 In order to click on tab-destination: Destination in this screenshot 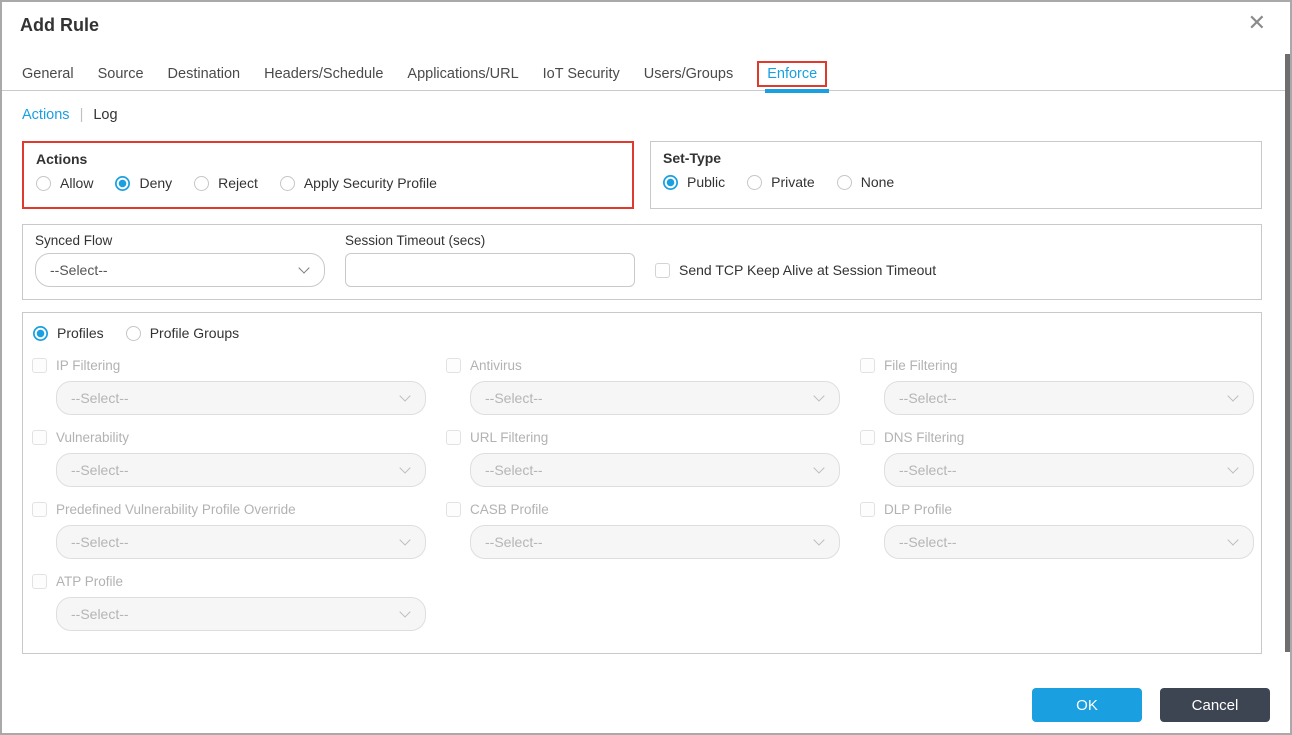, I will do `click(204, 74)`.